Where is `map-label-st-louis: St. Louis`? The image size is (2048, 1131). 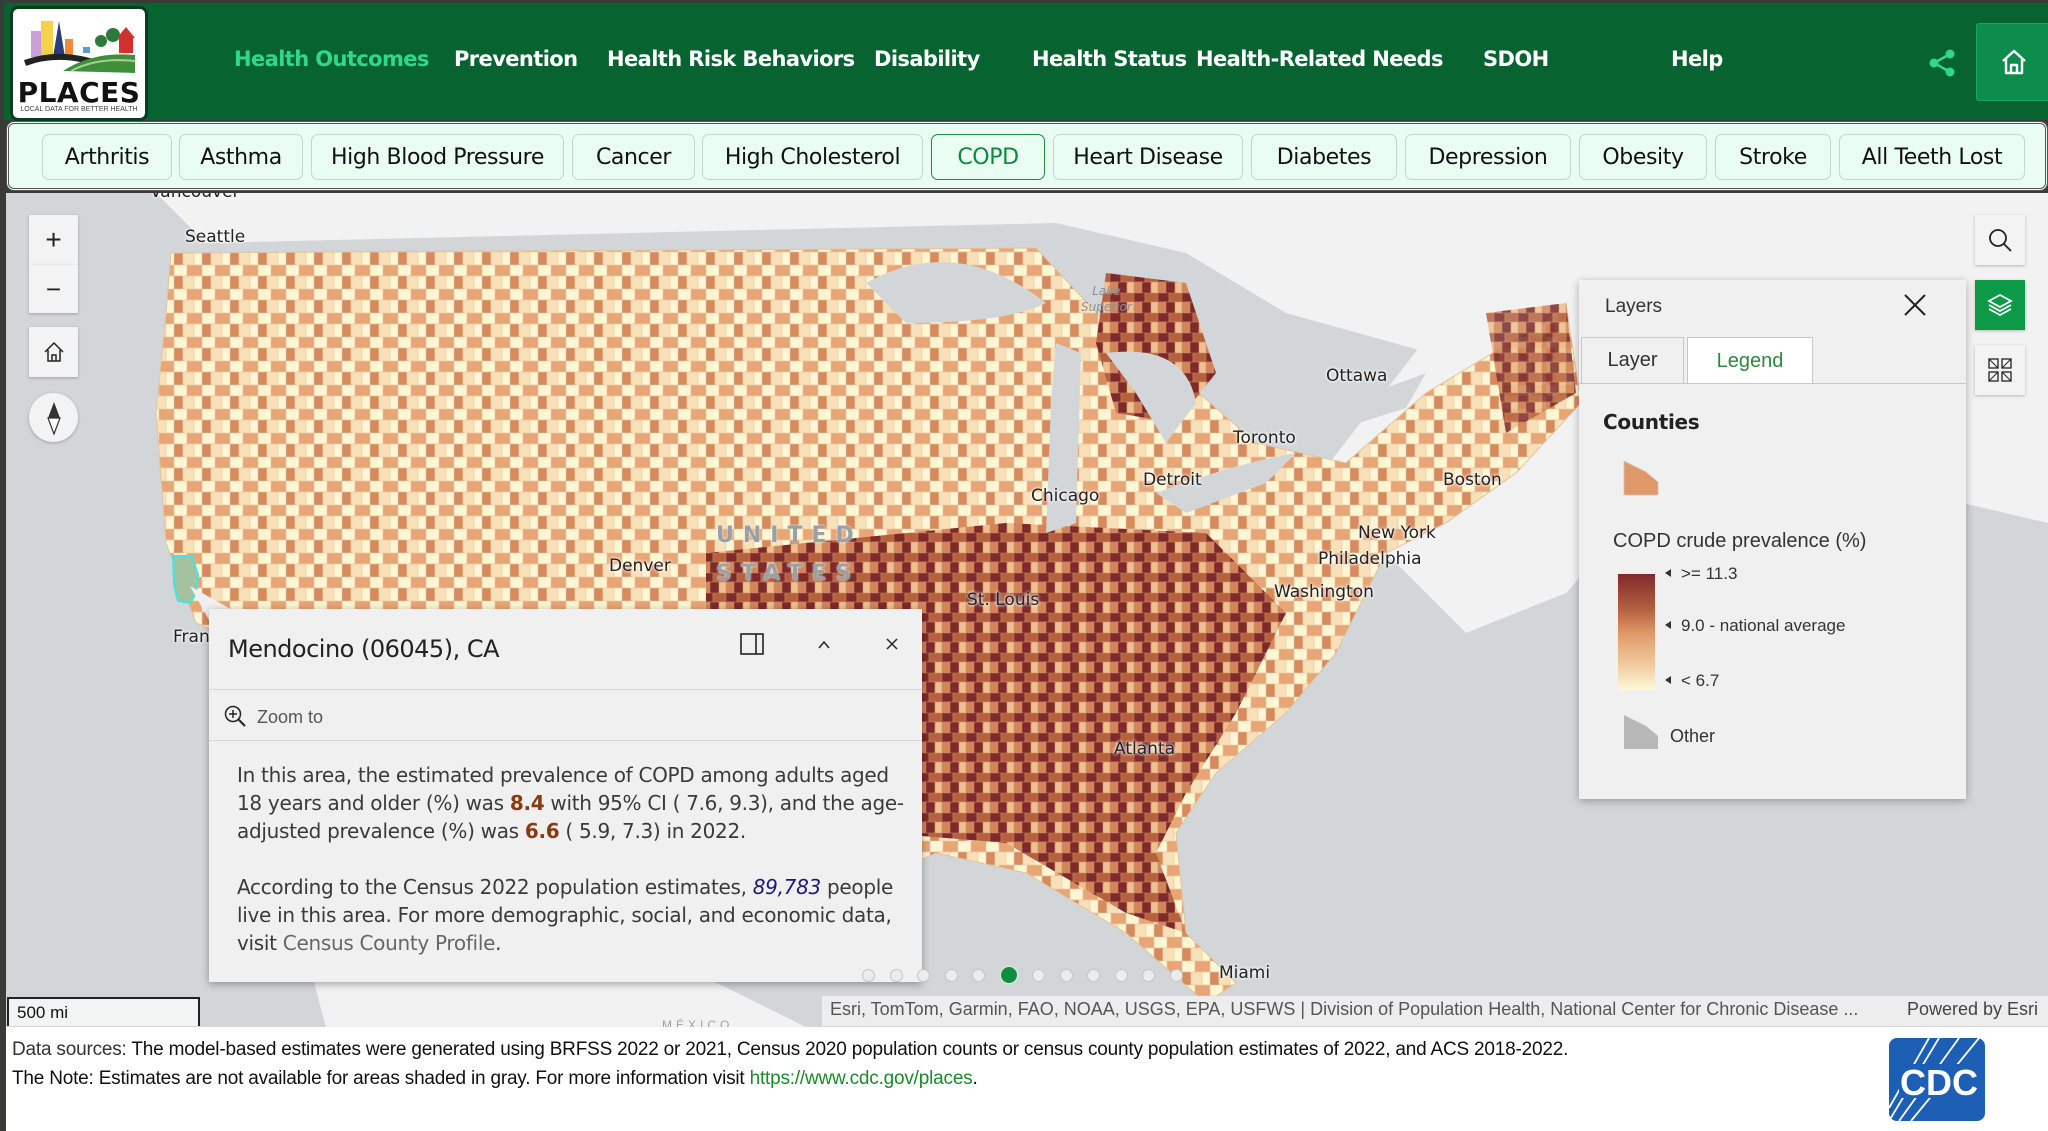
map-label-st-louis: St. Louis is located at coordinates (1003, 600).